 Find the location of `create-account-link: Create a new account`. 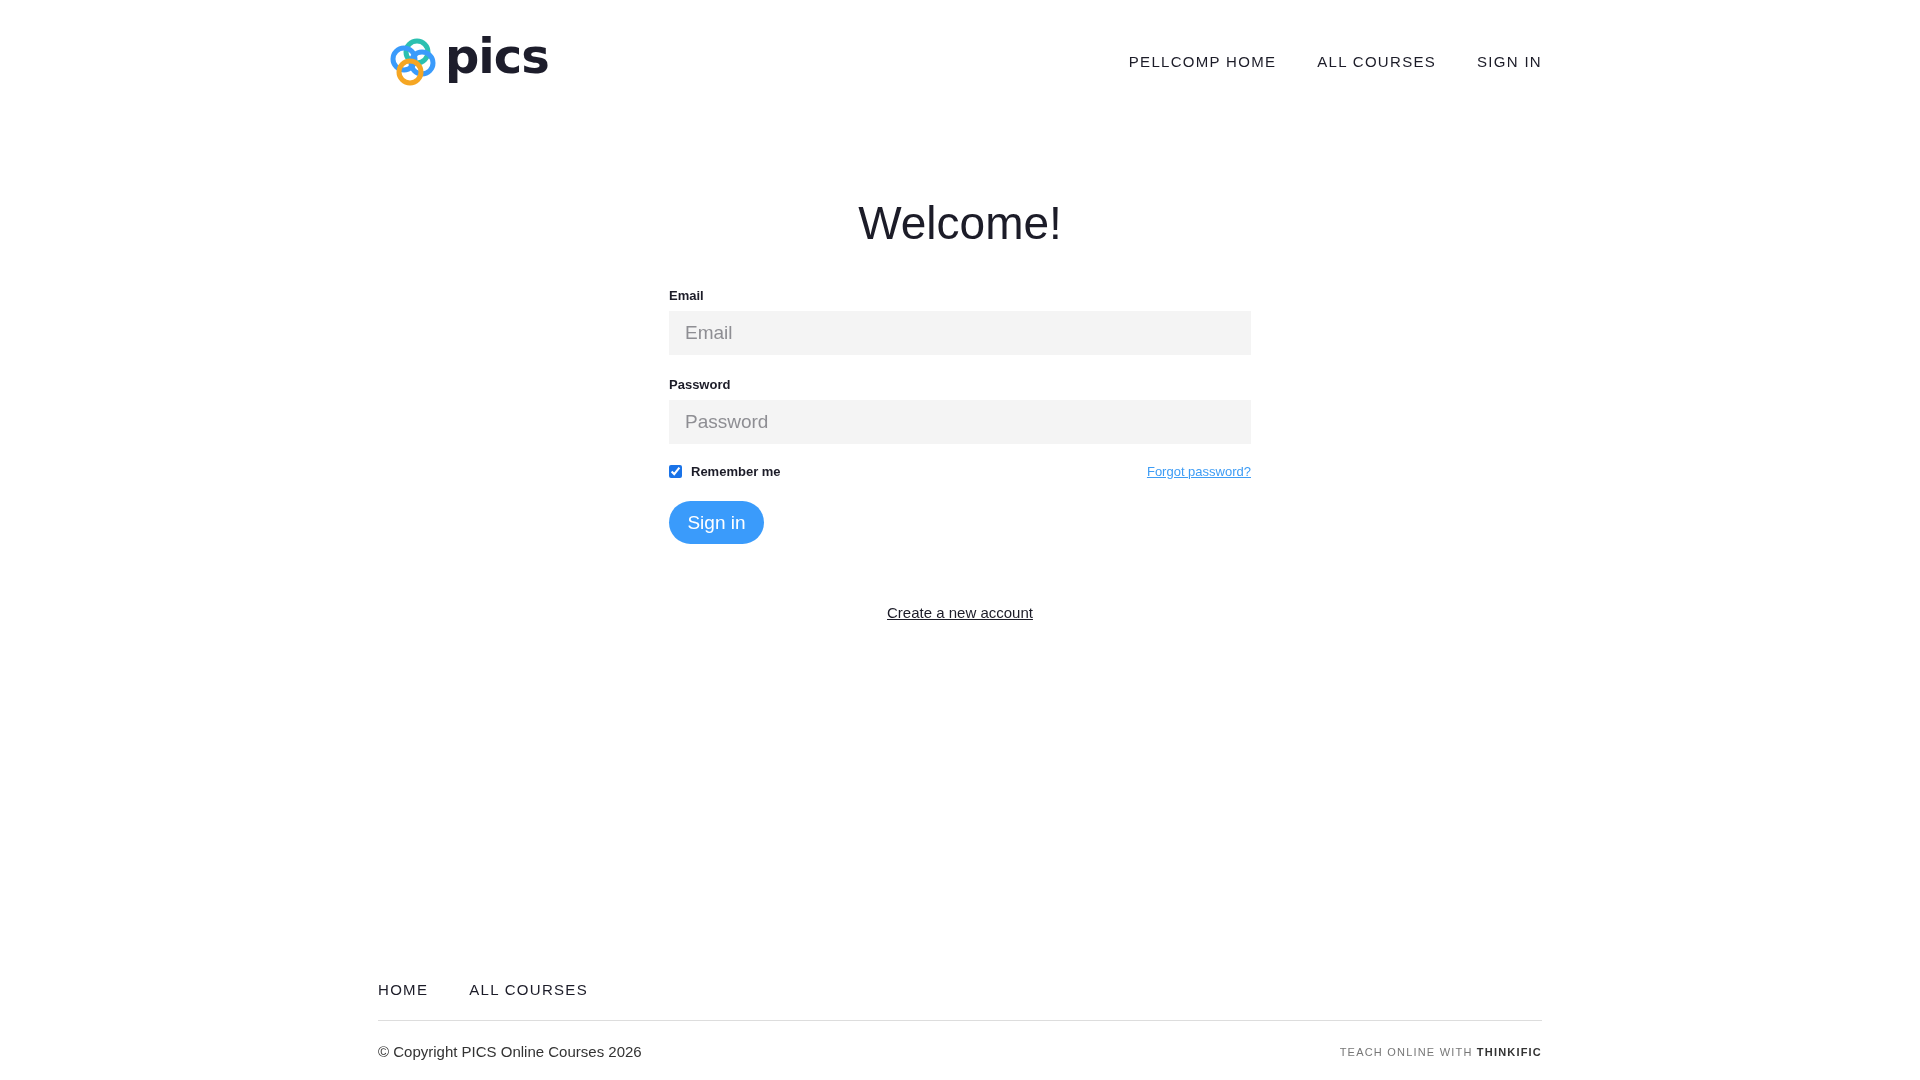

create-account-link: Create a new account is located at coordinates (960, 612).